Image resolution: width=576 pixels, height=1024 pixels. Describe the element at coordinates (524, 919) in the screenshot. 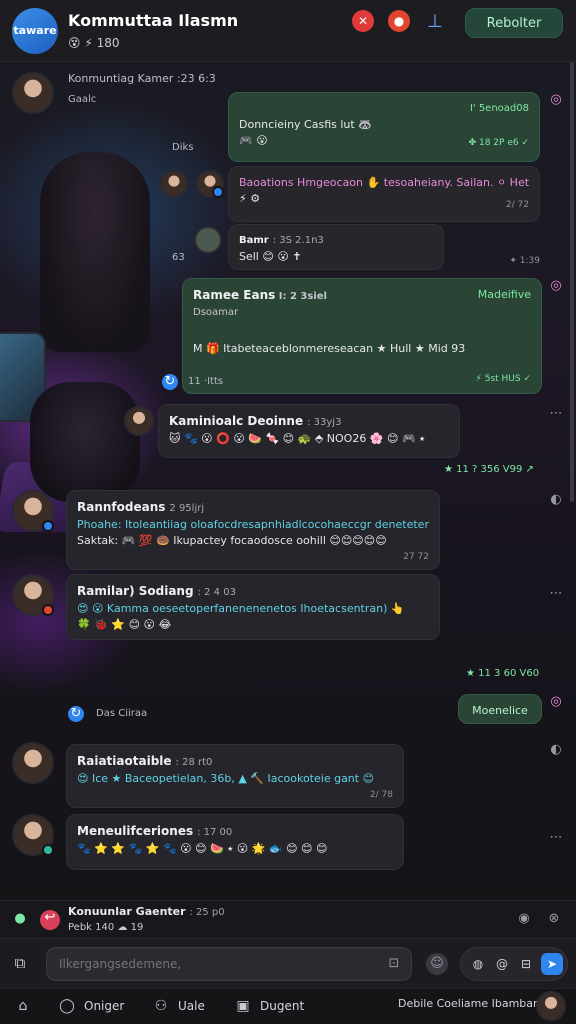

I see `settings-icon: ◉` at that location.